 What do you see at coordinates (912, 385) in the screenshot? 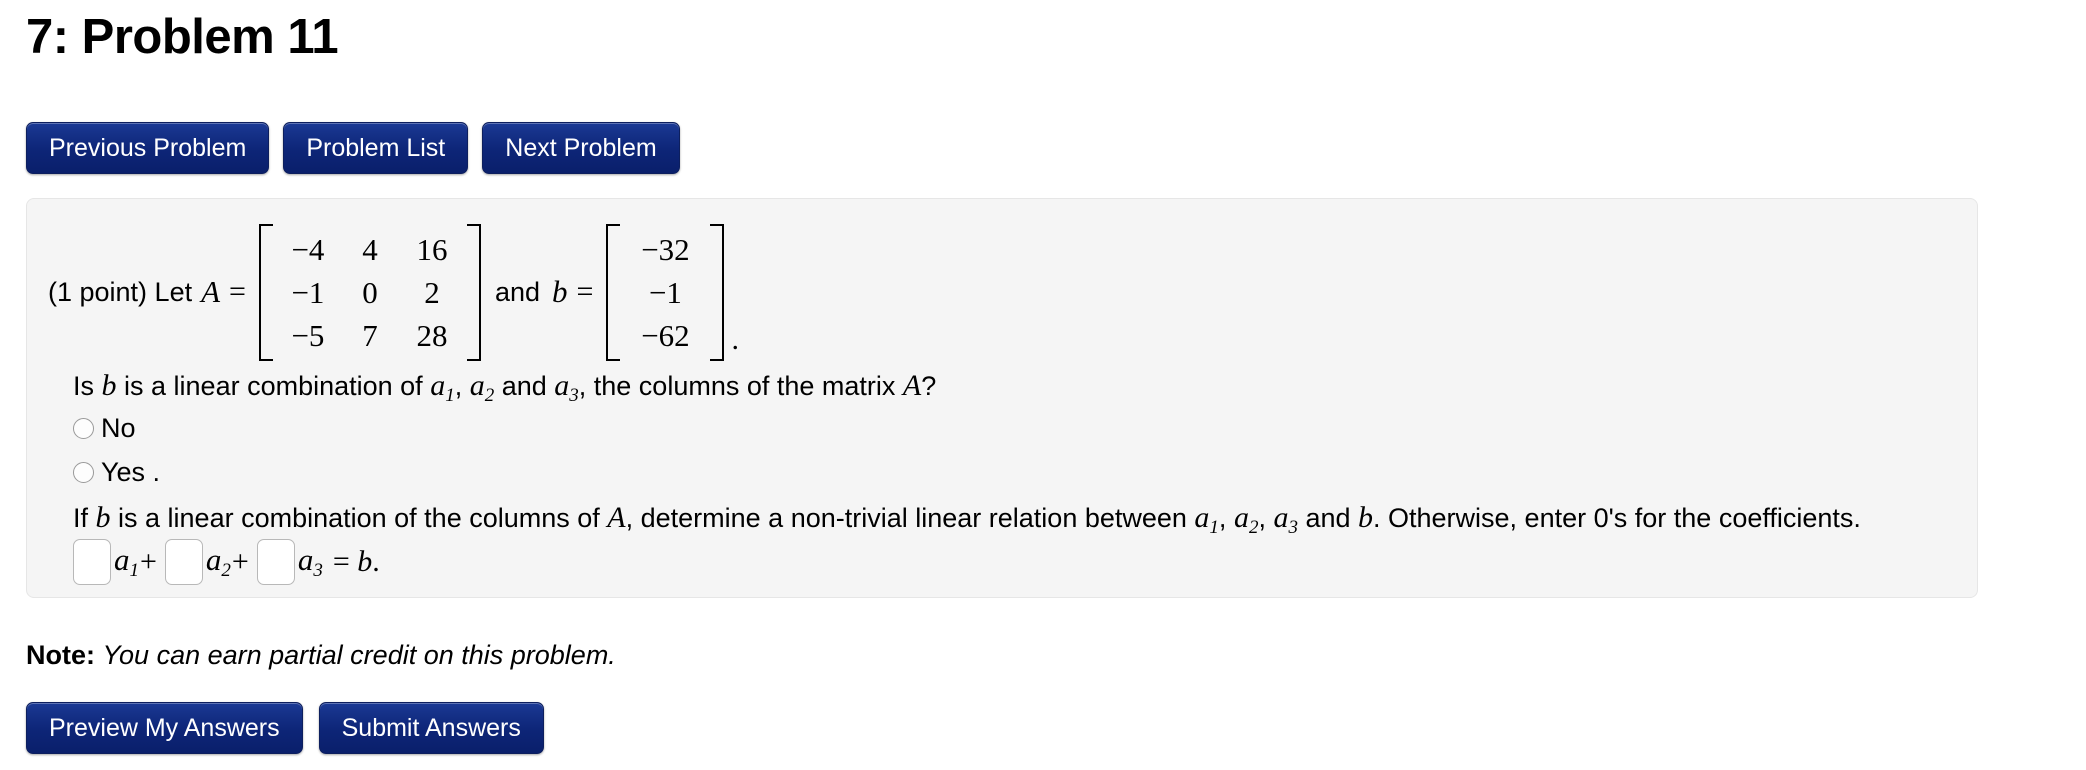
I see `question-var-A: A` at bounding box center [912, 385].